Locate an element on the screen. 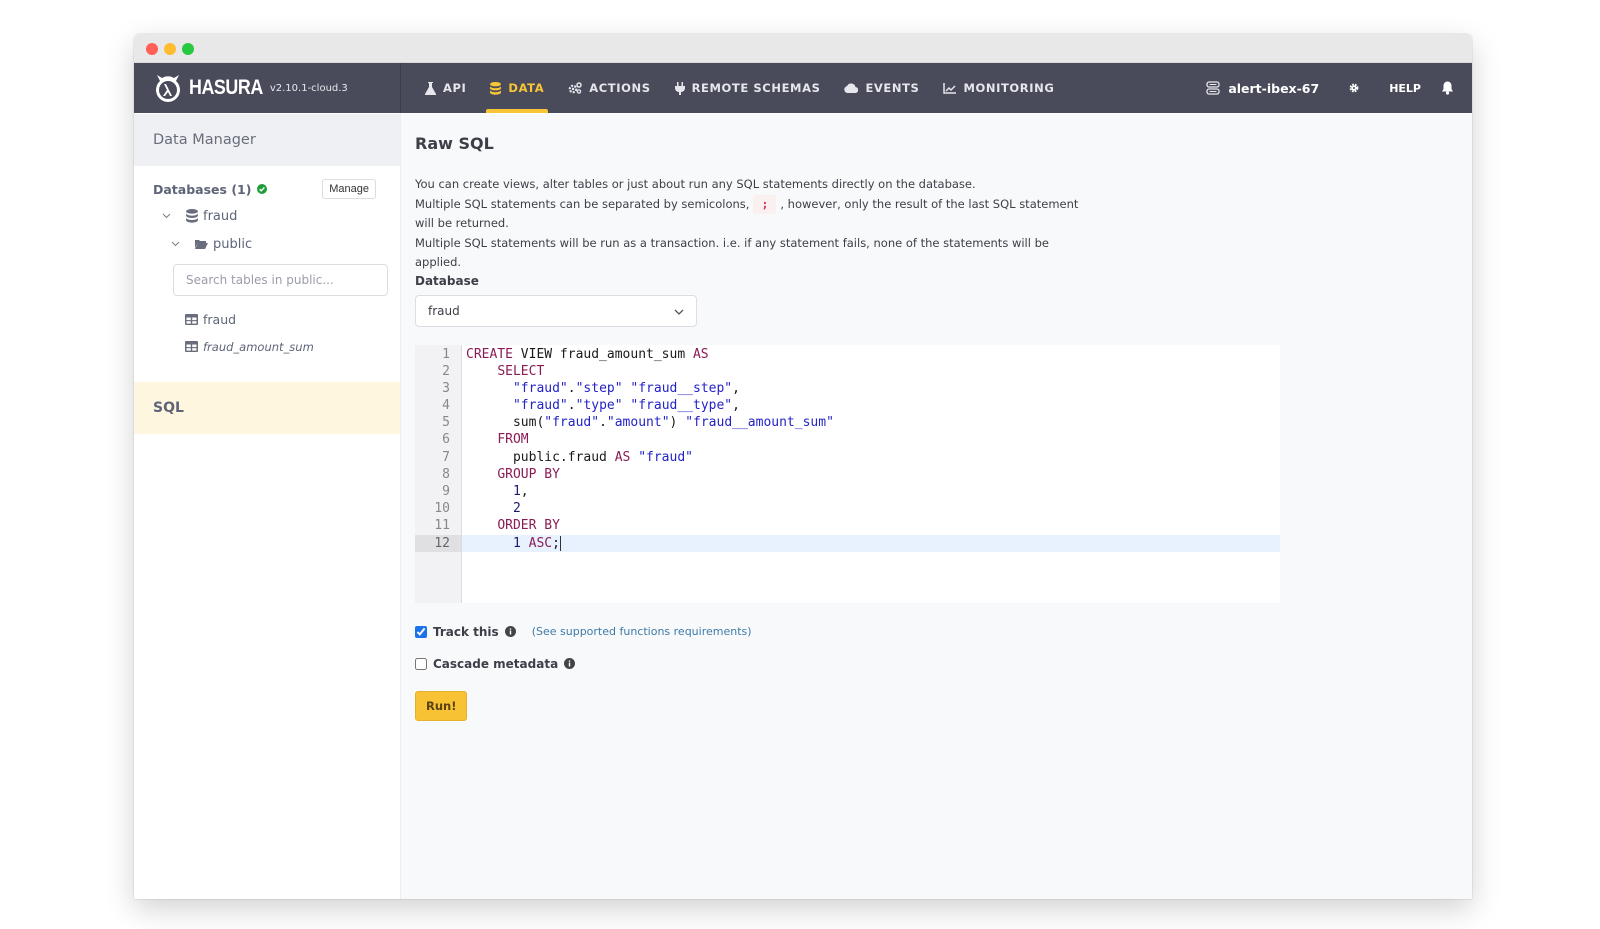 The width and height of the screenshot is (1600, 929). sidebar-header: Data Manager is located at coordinates (267, 140).